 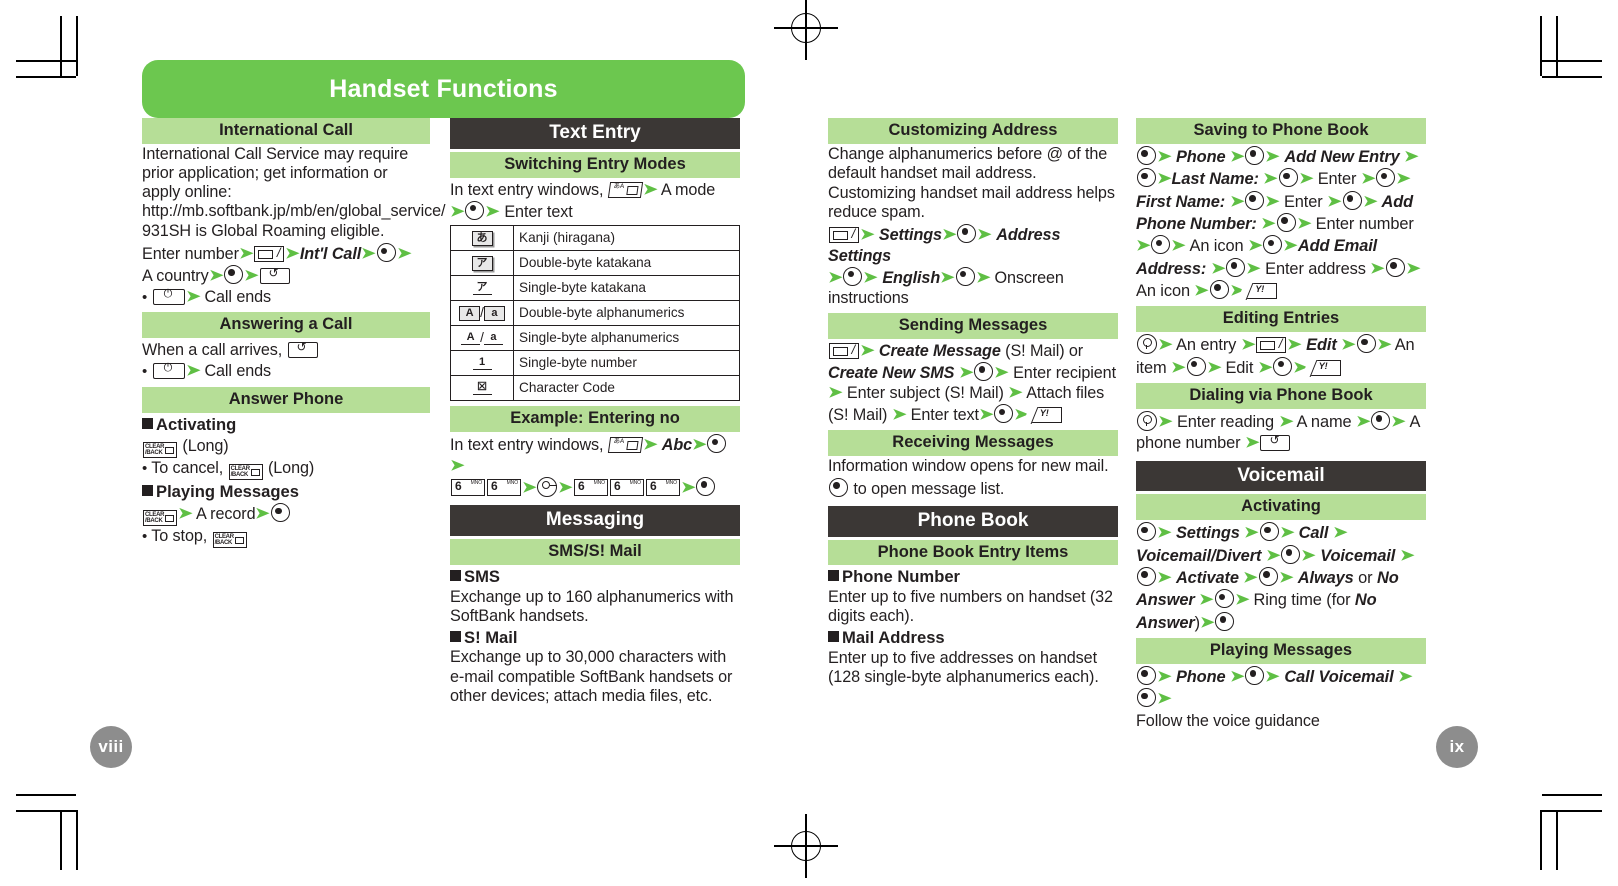 What do you see at coordinates (1207, 533) in the screenshot?
I see `step-settings: Settings` at bounding box center [1207, 533].